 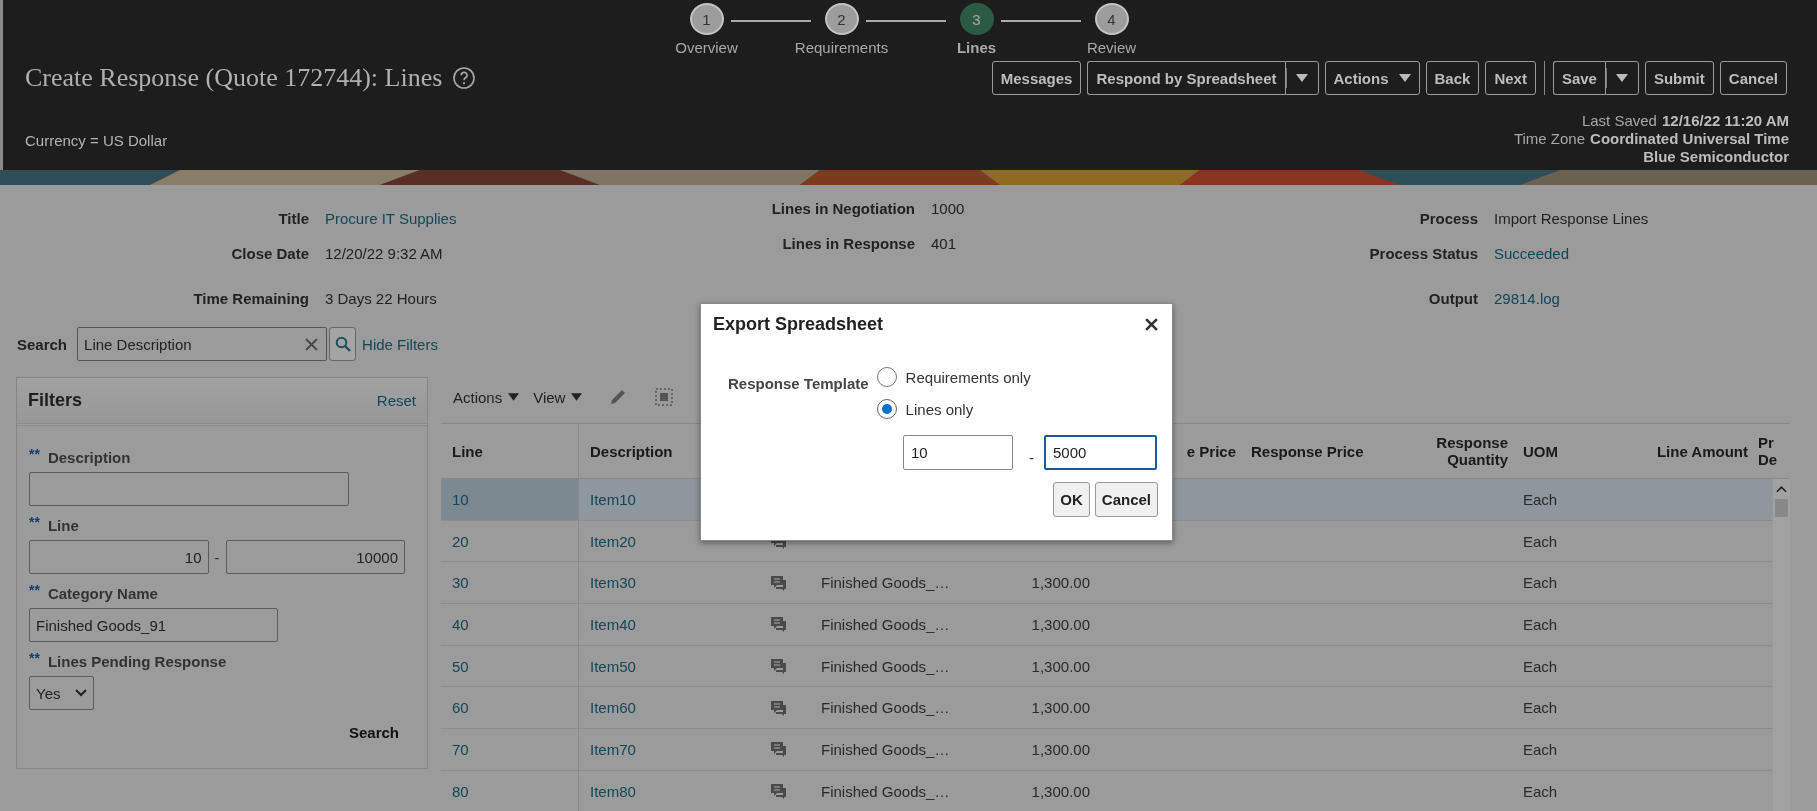 What do you see at coordinates (976, 47) in the screenshot?
I see `step-label: Lines` at bounding box center [976, 47].